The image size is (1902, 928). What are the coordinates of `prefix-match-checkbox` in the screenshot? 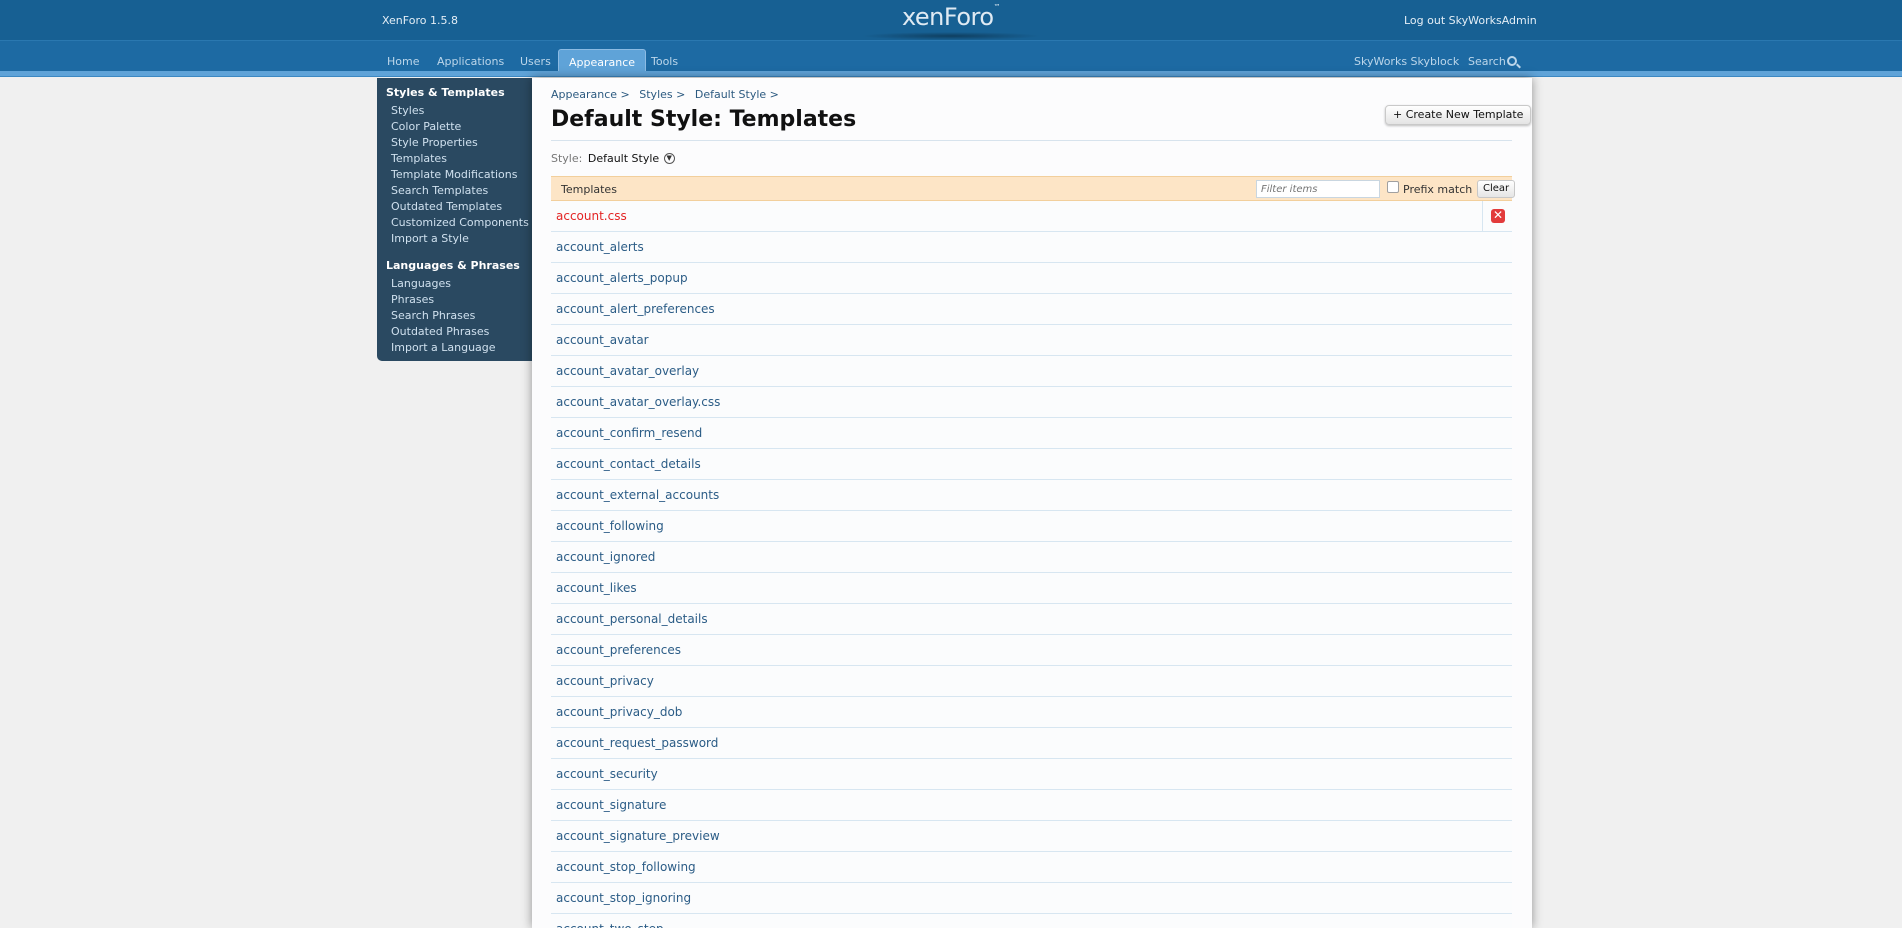 It's located at (1393, 187).